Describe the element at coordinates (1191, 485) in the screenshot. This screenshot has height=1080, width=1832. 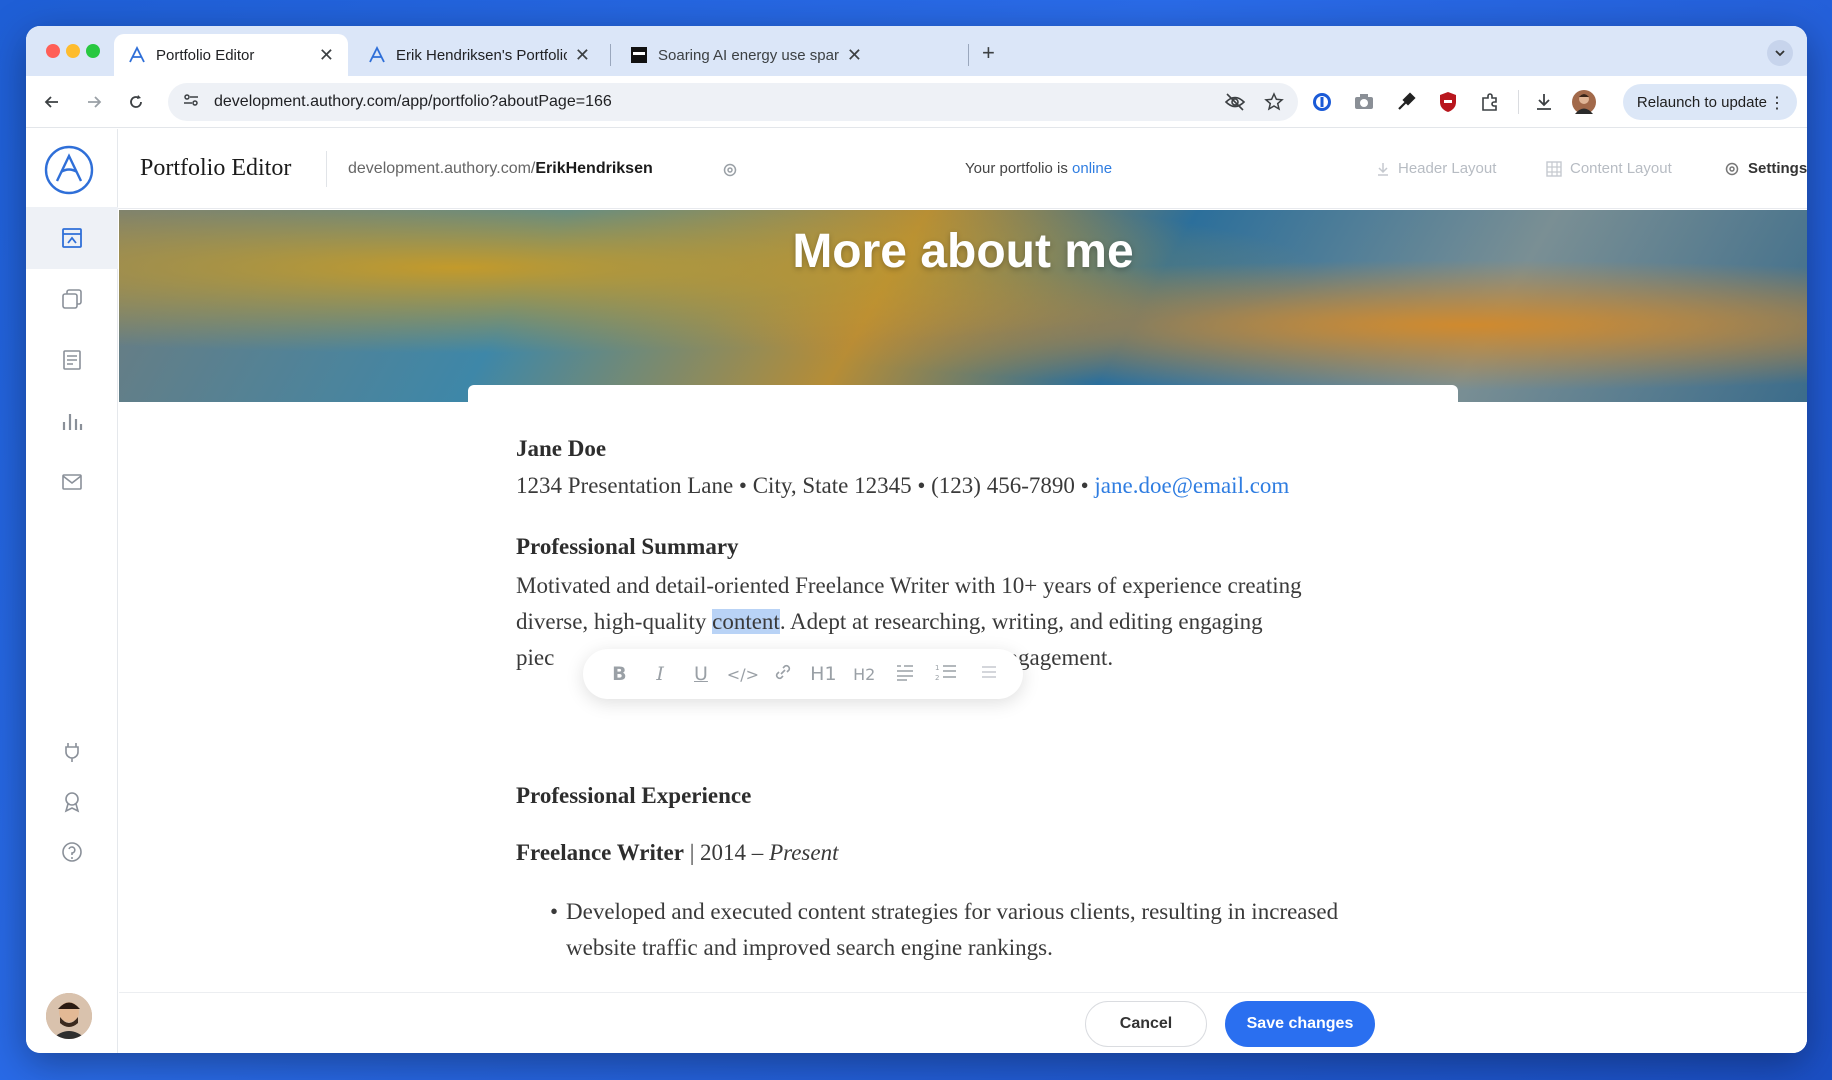
I see `email-link: jane.doe@email.com` at that location.